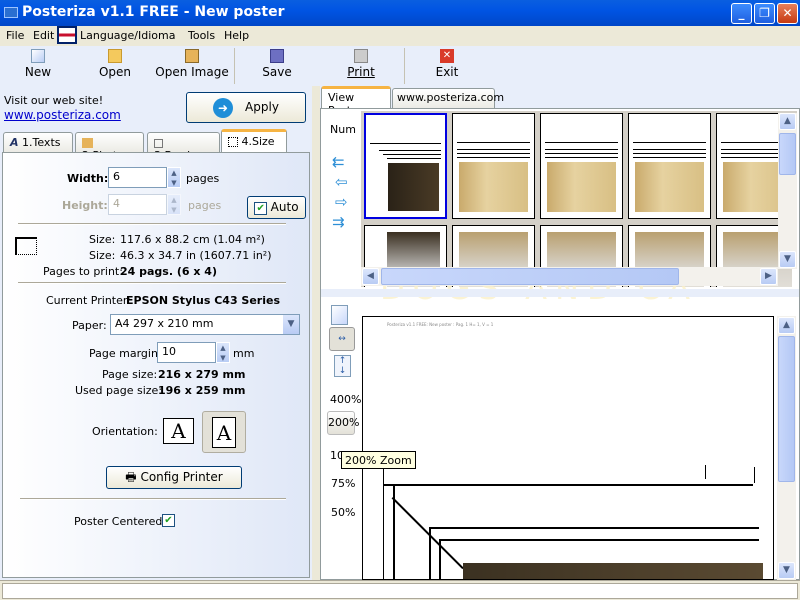 The image size is (800, 600). Describe the element at coordinates (88, 178) in the screenshot. I see `width-label: Width:` at that location.